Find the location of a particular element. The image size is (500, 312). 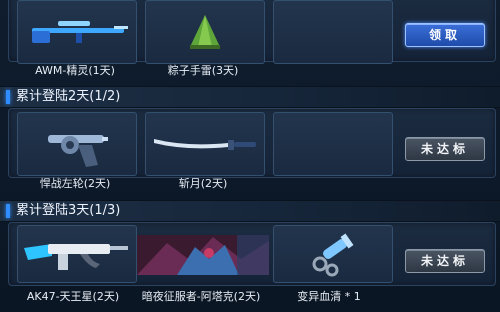

zongzi-grenade-icon is located at coordinates (205, 32).